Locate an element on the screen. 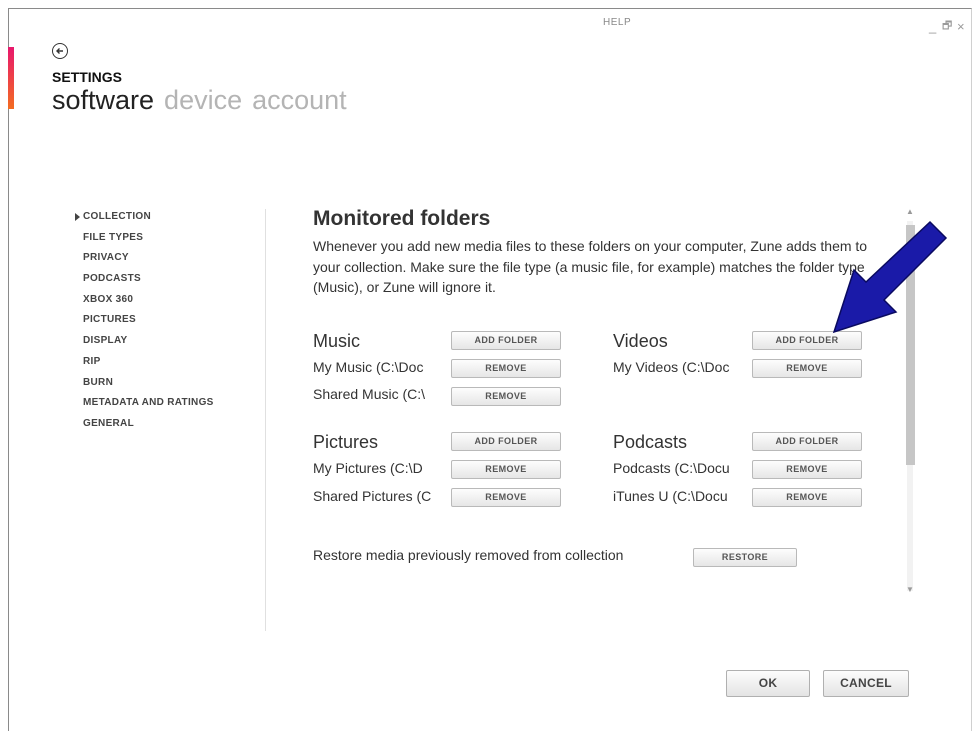  sidebar-item-privacy: PRIVACY is located at coordinates (144, 260).